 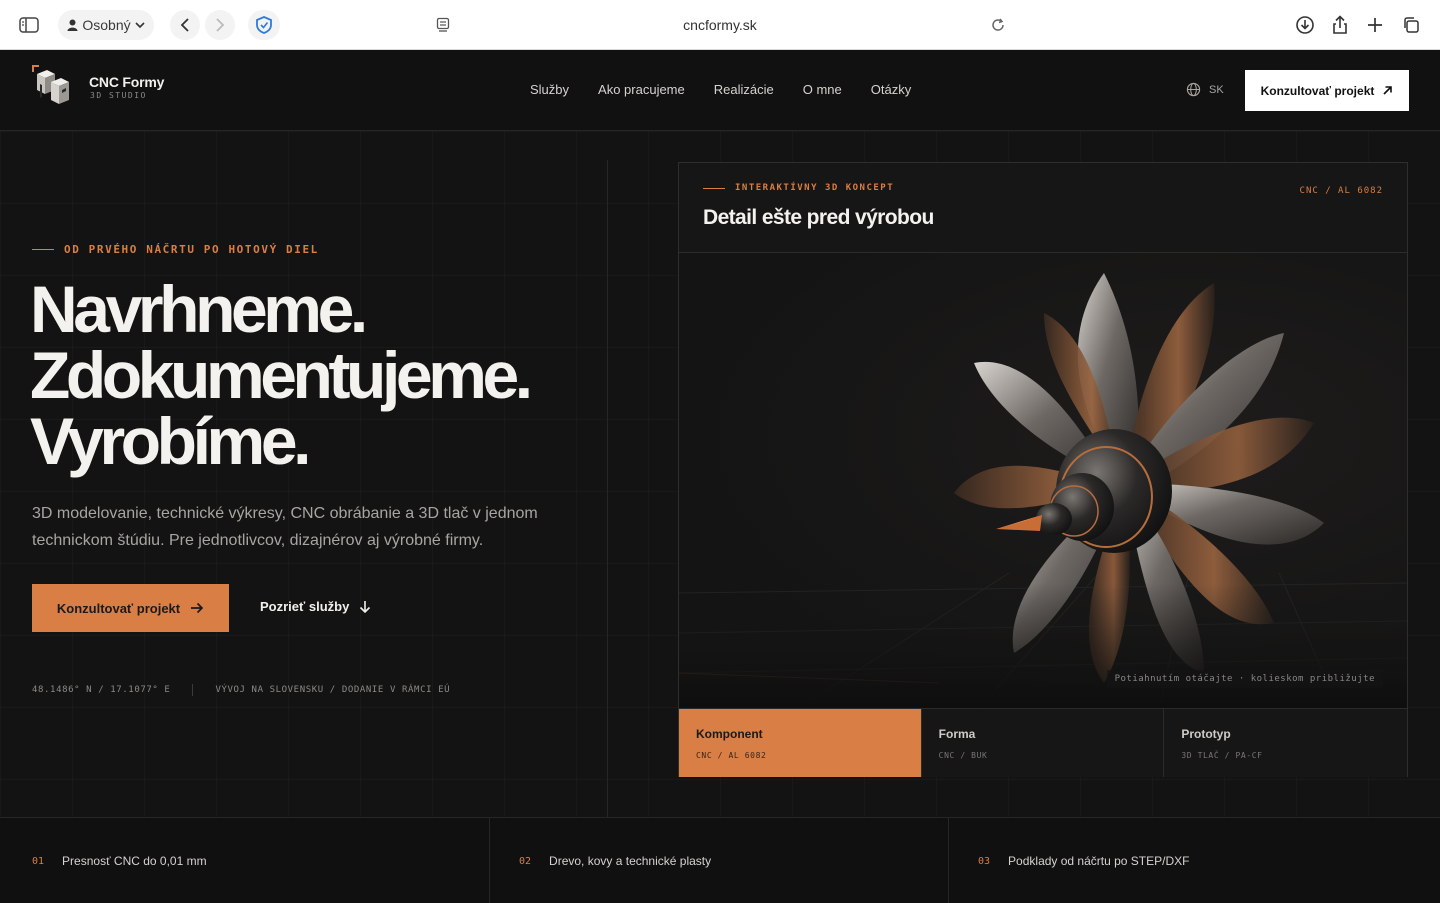 I want to click on url-text: cncformy.sk, so click(x=720, y=25).